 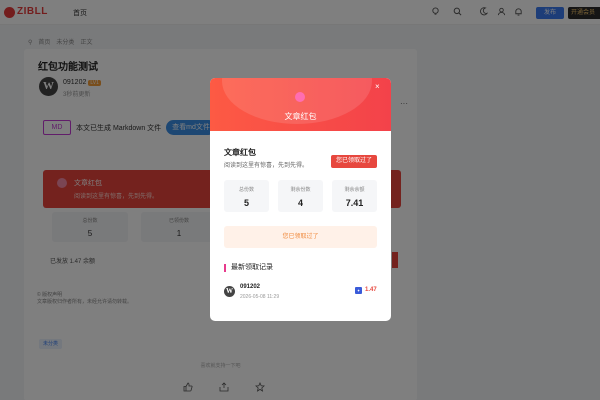 What do you see at coordinates (354, 161) in the screenshot?
I see `claimed-badge: 您已领取过了` at bounding box center [354, 161].